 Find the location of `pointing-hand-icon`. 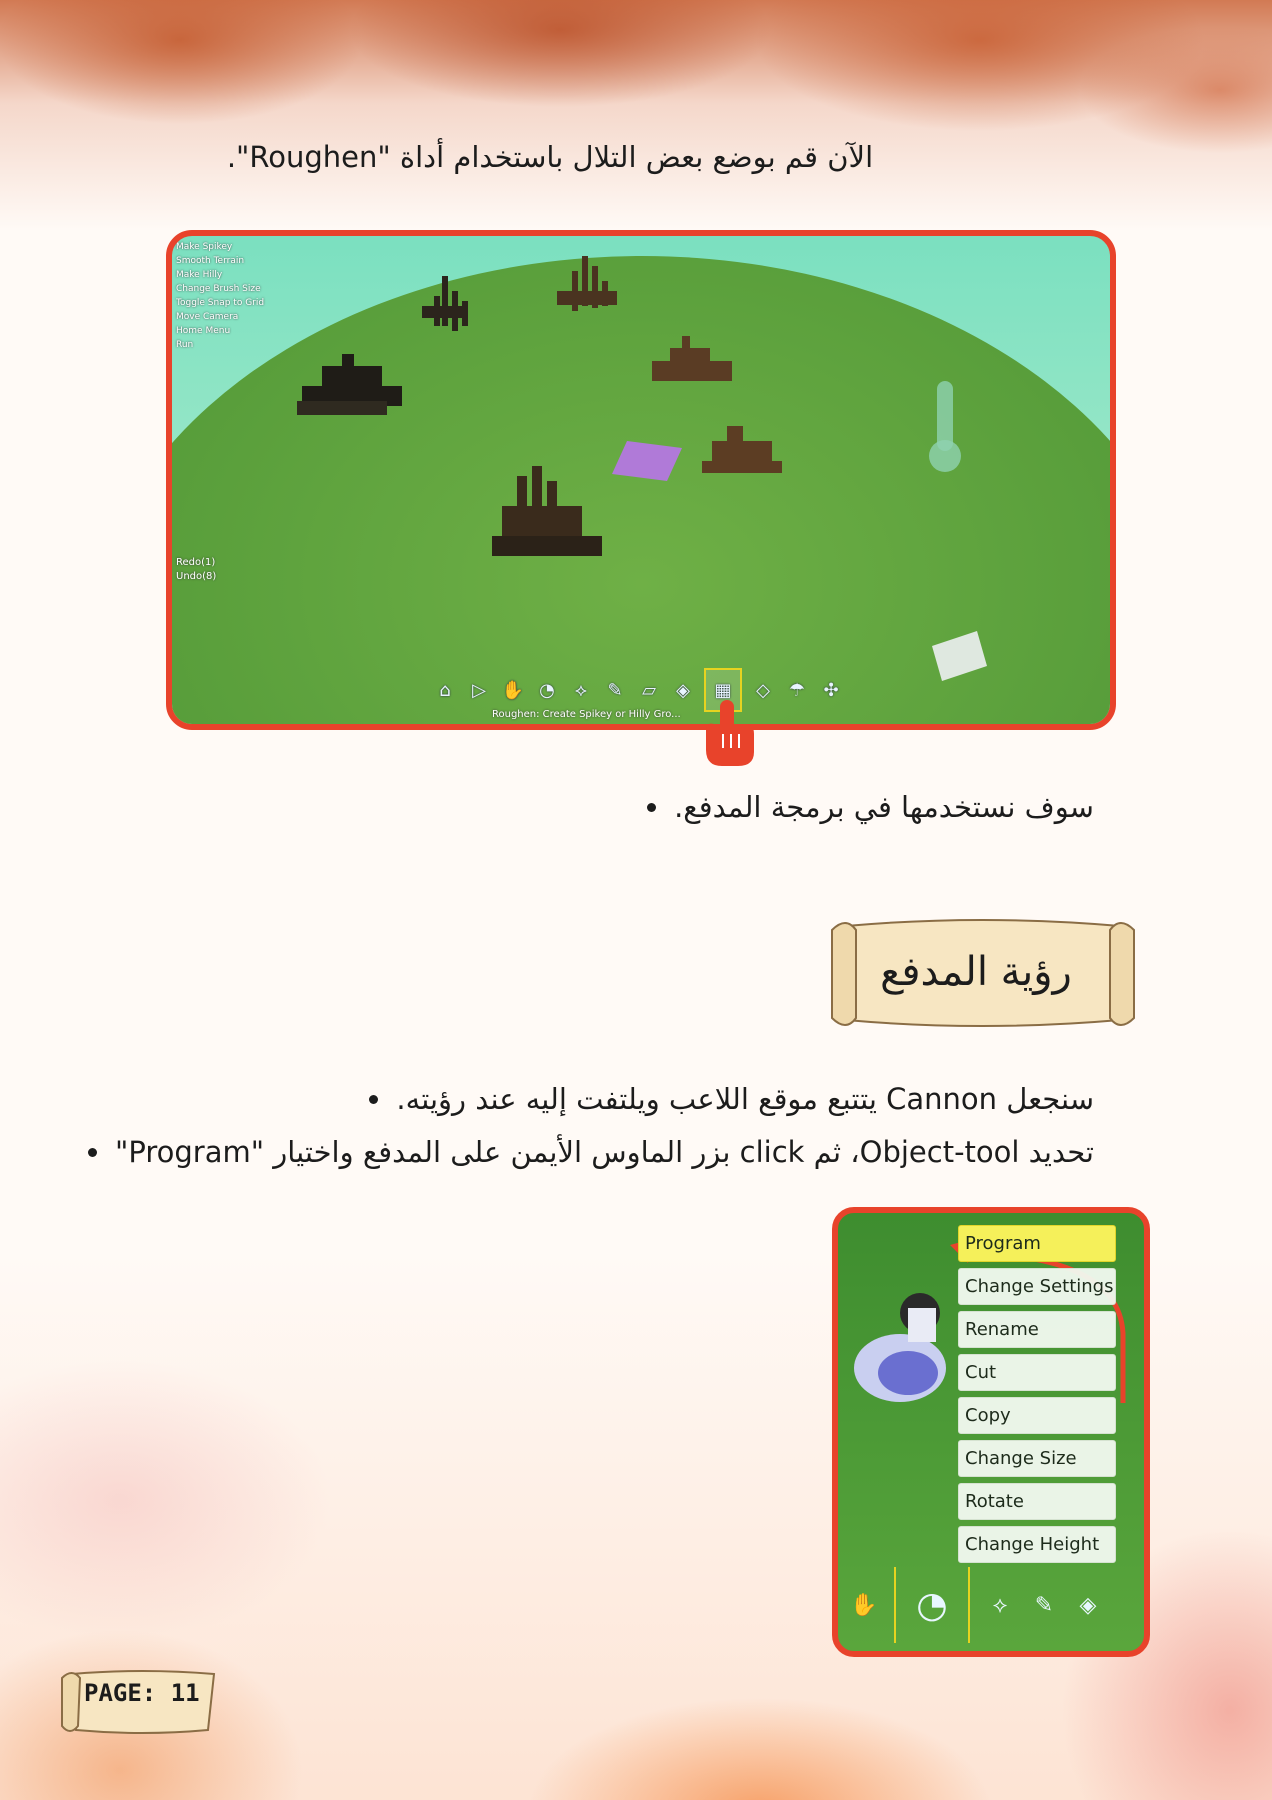

pointing-hand-icon is located at coordinates (730, 733).